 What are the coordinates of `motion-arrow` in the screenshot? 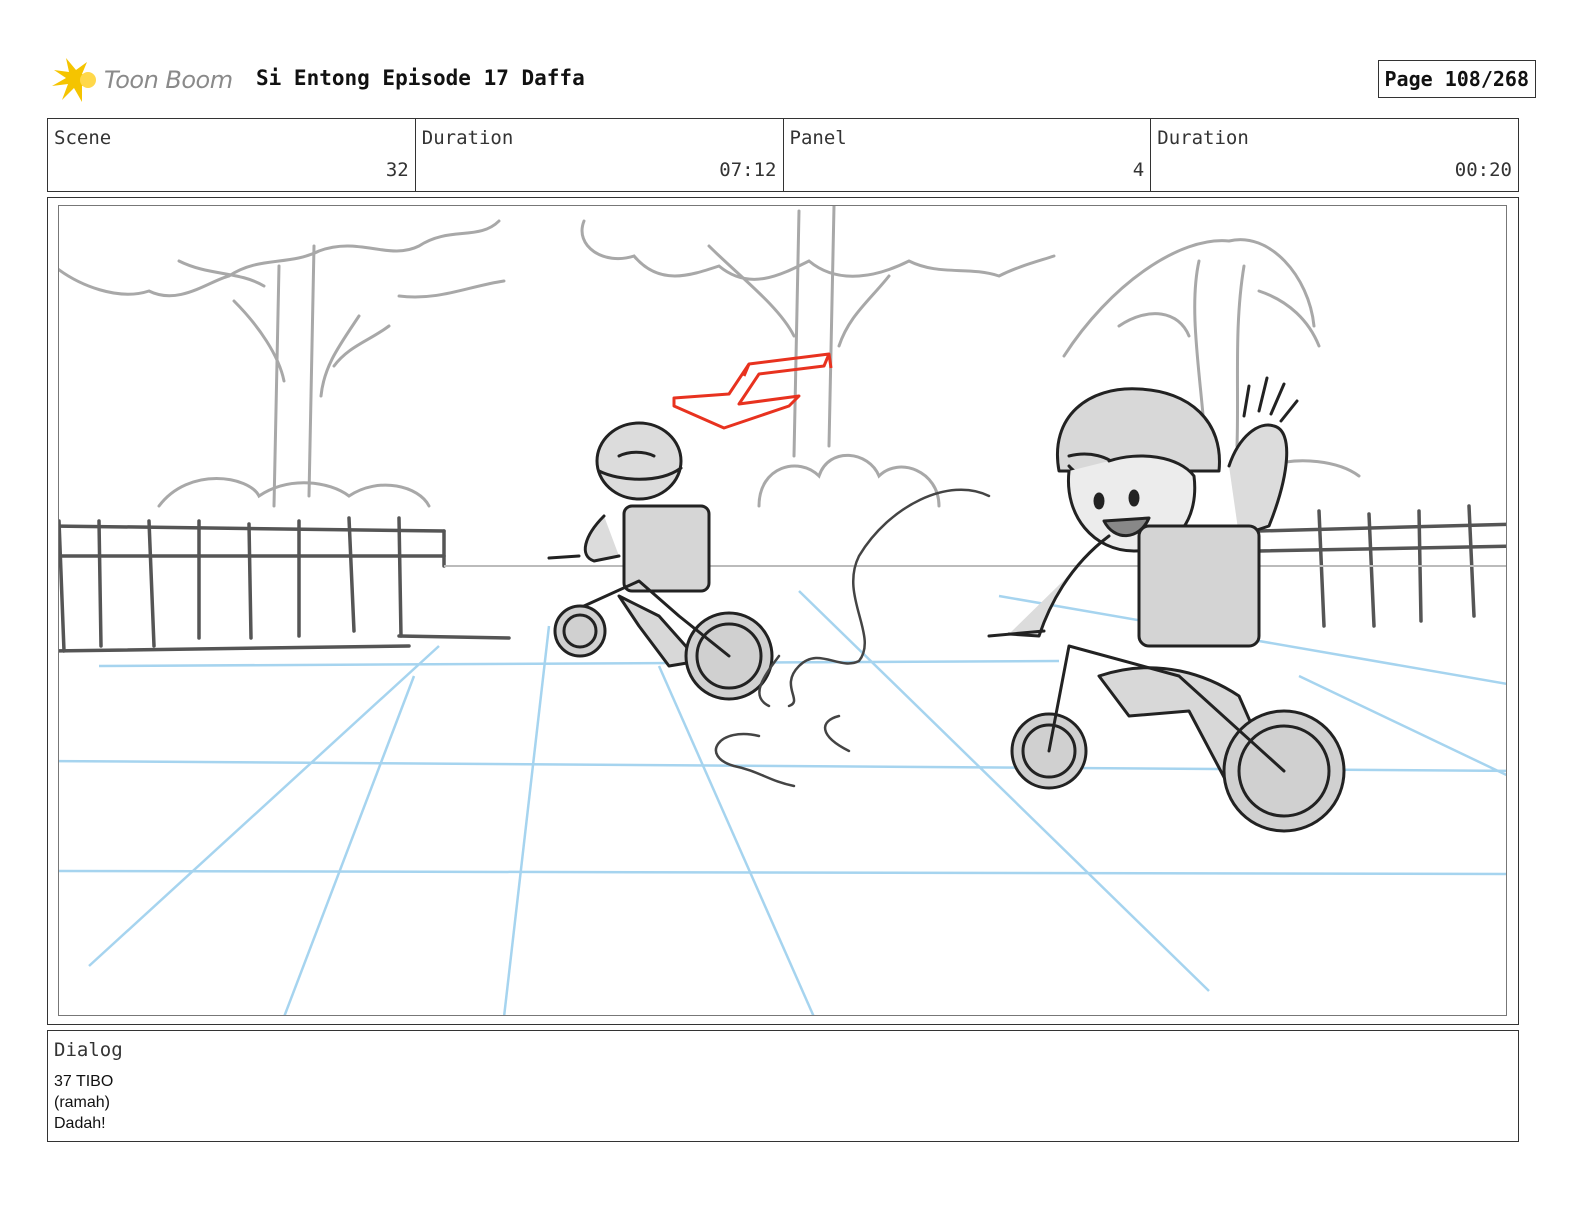 It's located at (752, 391).